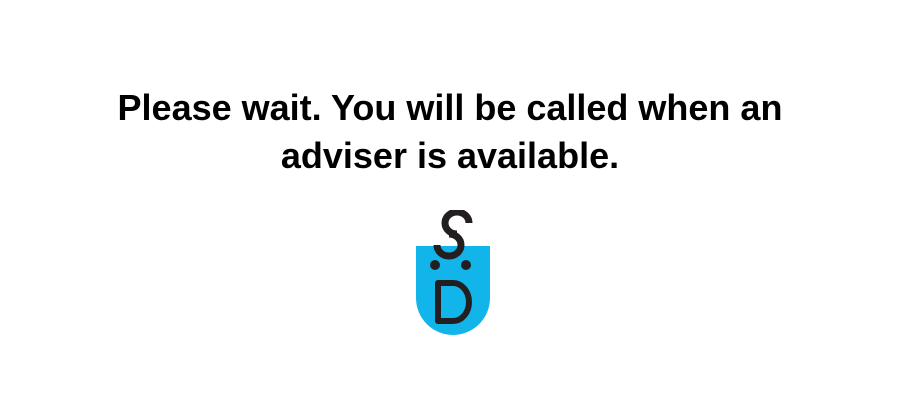 The width and height of the screenshot is (900, 400). I want to click on logo-left-eye, so click(435, 265).